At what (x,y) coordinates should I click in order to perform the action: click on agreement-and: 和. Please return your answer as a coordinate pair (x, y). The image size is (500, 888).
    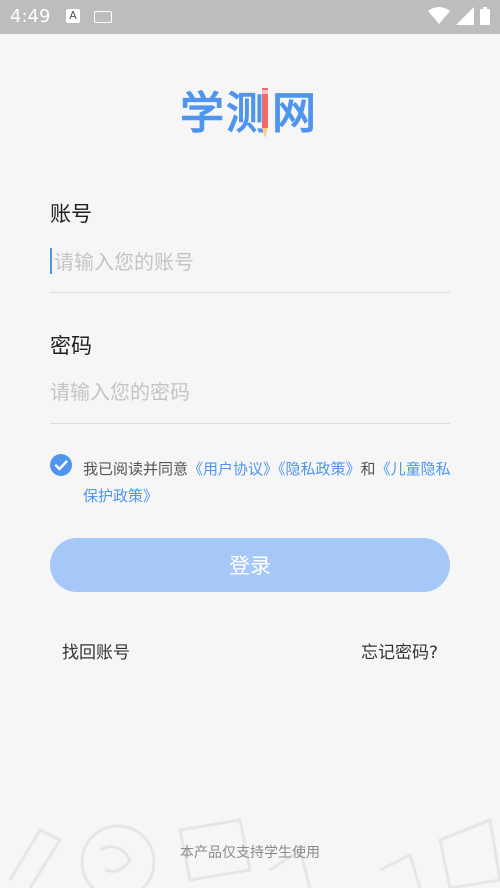
    Looking at the image, I should click on (368, 469).